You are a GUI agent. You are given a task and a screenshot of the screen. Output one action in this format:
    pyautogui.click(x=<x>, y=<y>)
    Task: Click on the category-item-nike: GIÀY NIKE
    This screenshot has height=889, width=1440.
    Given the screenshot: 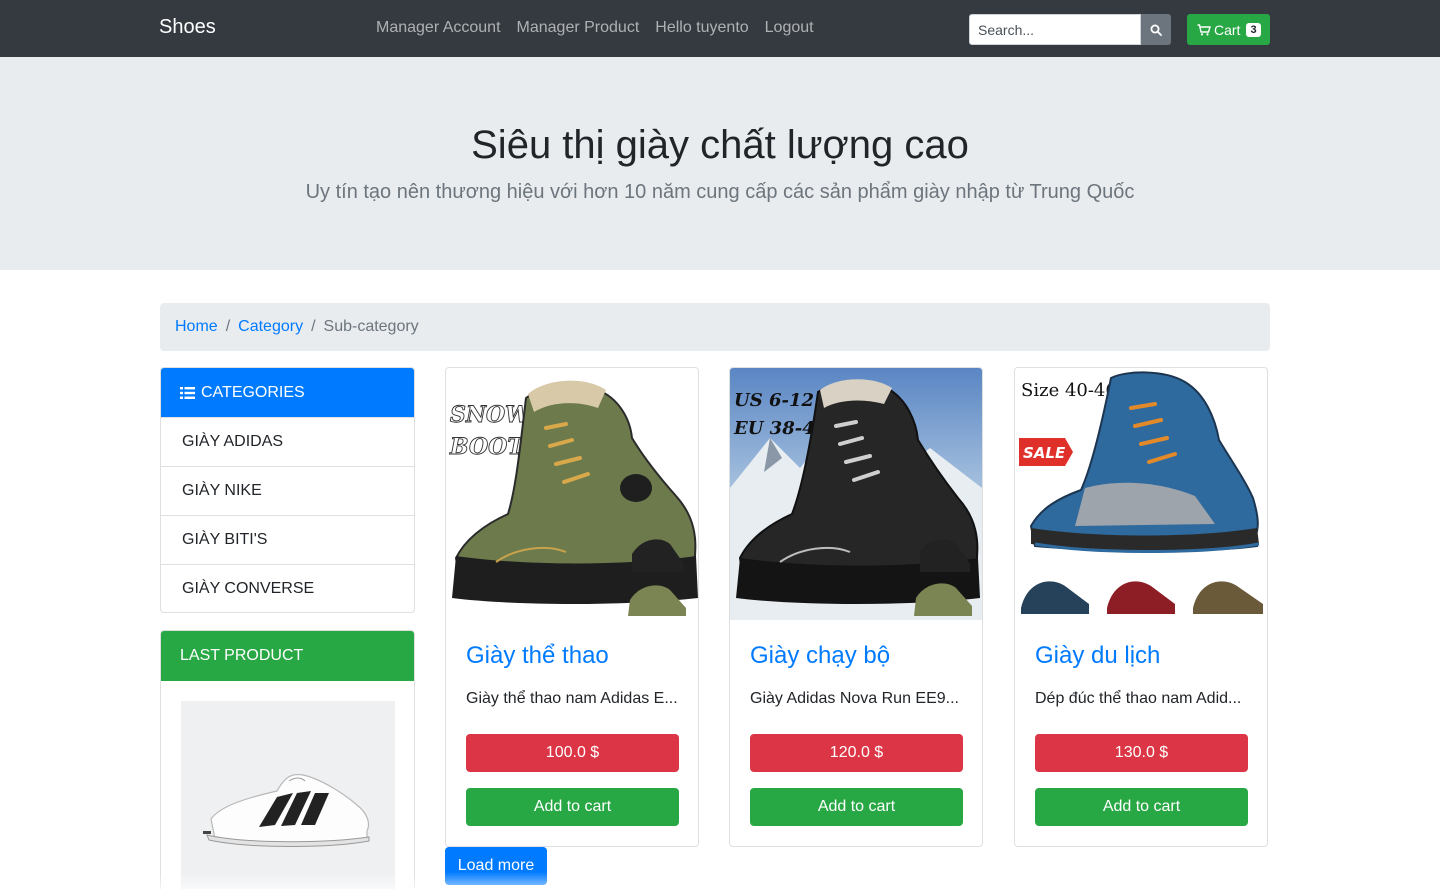 What is the action you would take?
    pyautogui.click(x=287, y=490)
    